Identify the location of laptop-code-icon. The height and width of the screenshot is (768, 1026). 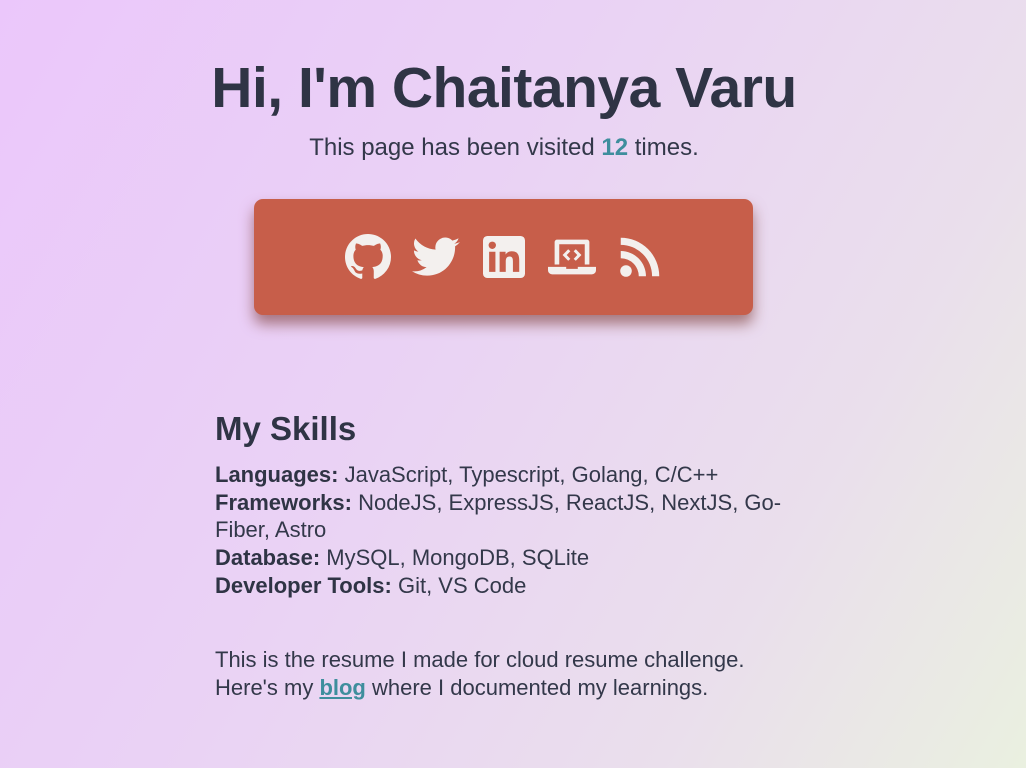
(571, 257).